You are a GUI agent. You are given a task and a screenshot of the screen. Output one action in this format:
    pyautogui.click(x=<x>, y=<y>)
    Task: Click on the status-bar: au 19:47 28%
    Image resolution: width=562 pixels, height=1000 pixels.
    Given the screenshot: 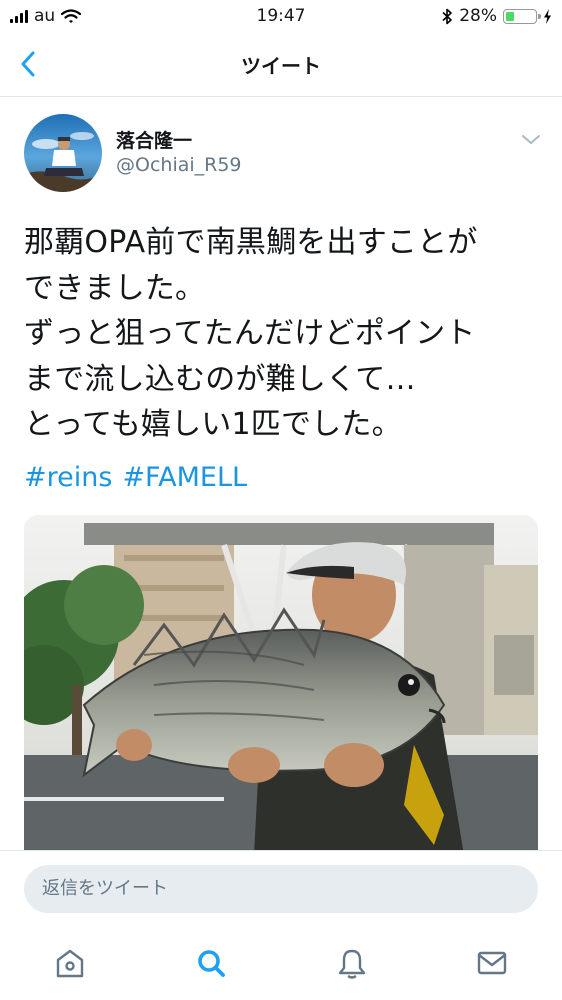 What is the action you would take?
    pyautogui.click(x=281, y=16)
    